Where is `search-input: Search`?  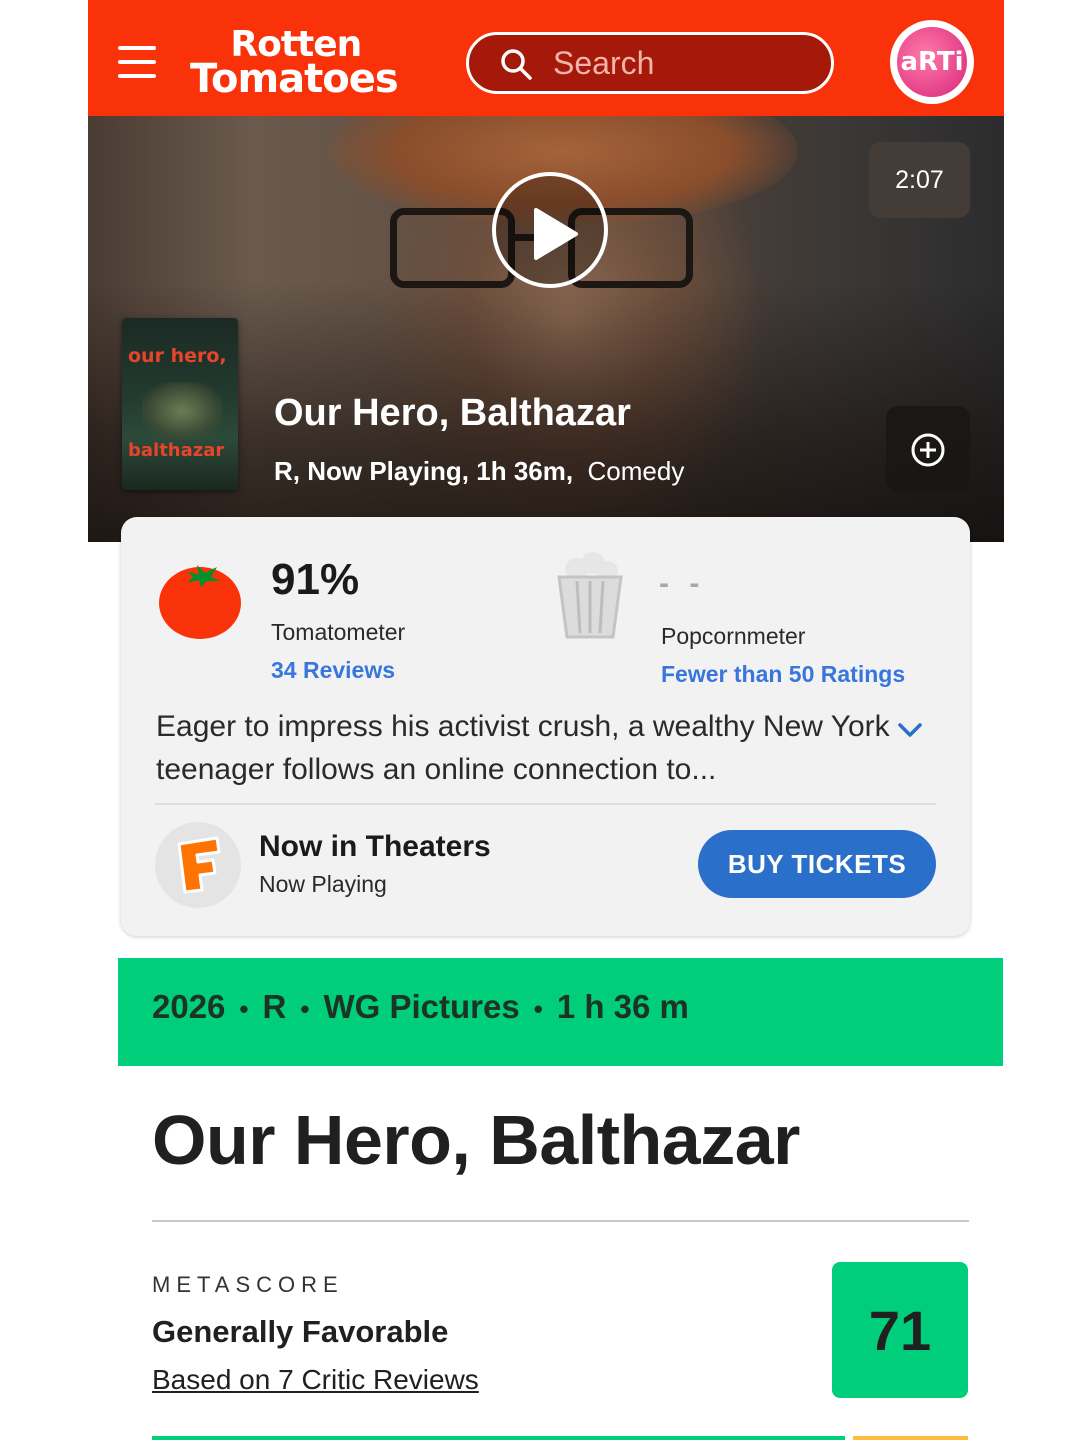 search-input: Search is located at coordinates (650, 63).